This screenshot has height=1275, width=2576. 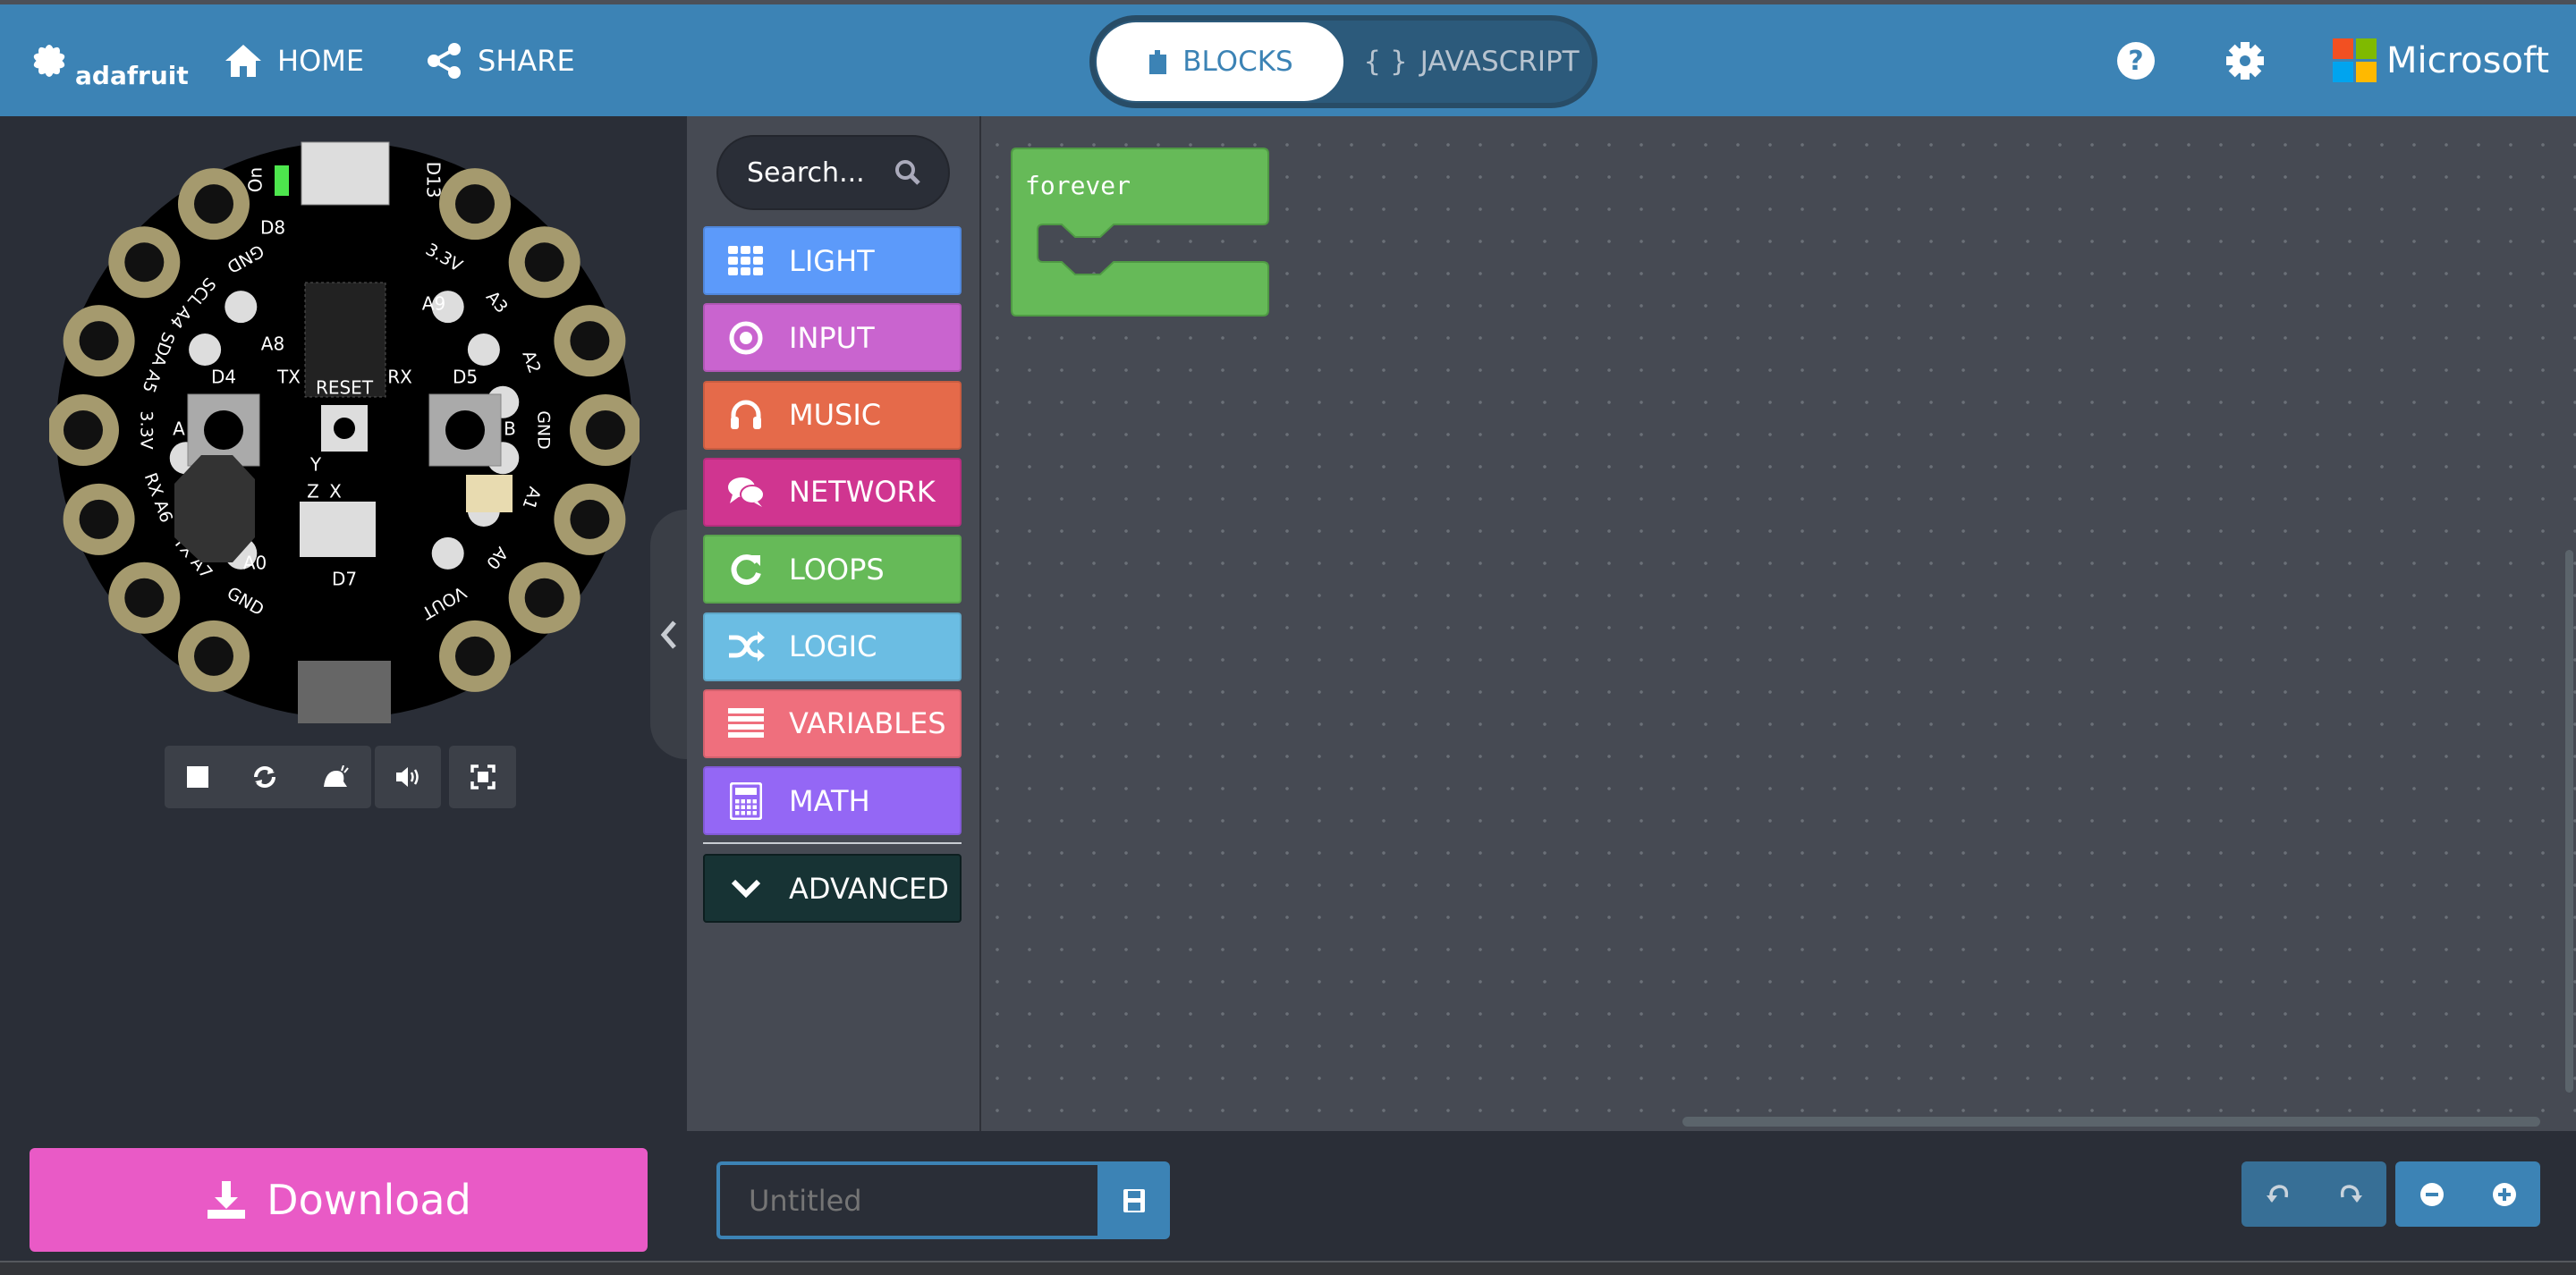 I want to click on category-loops: LOOPS, so click(x=832, y=569).